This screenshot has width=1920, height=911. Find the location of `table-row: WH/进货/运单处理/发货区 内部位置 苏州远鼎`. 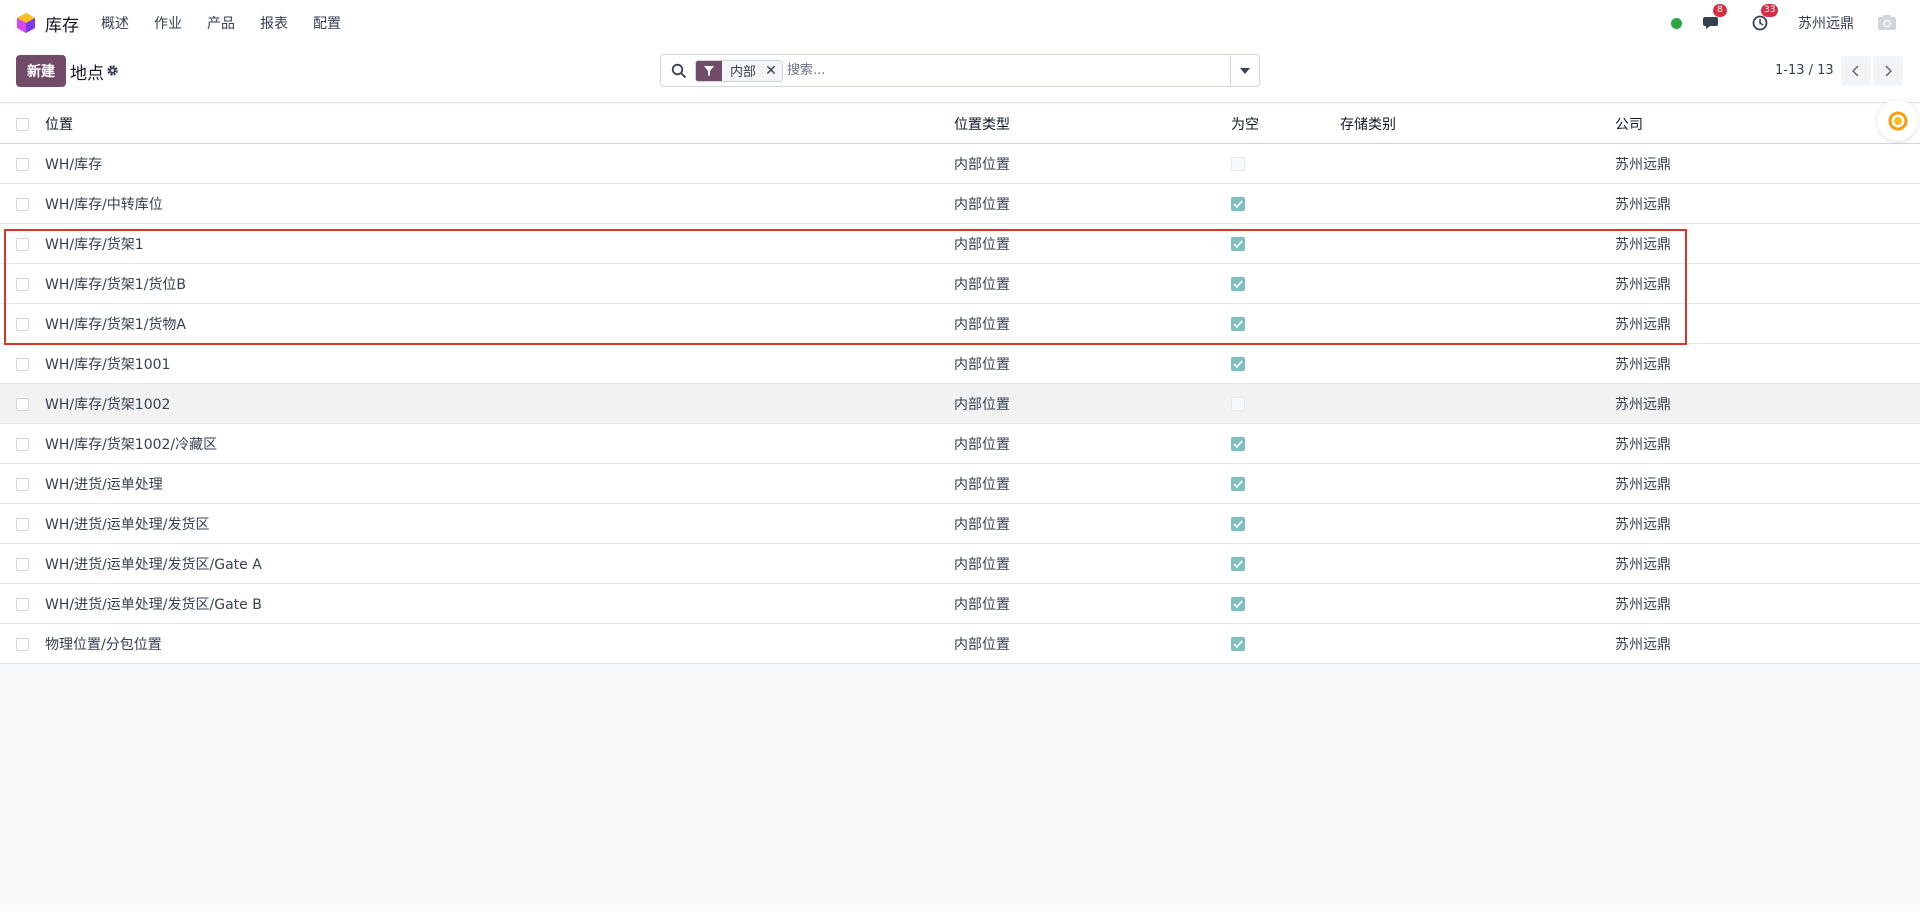

table-row: WH/进货/运单处理/发货区 内部位置 苏州远鼎 is located at coordinates (960, 524).